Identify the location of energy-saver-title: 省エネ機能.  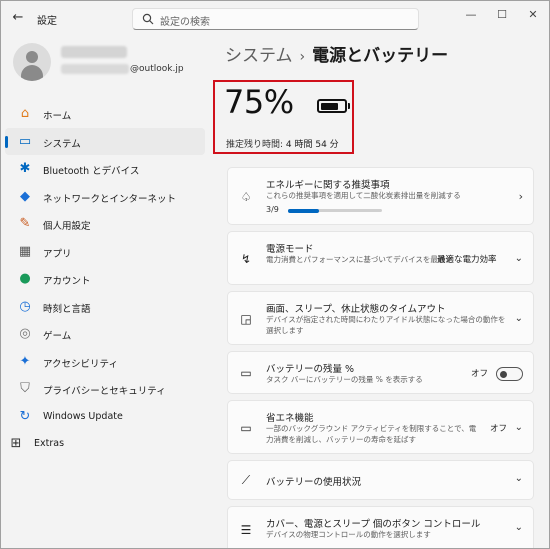
(290, 418).